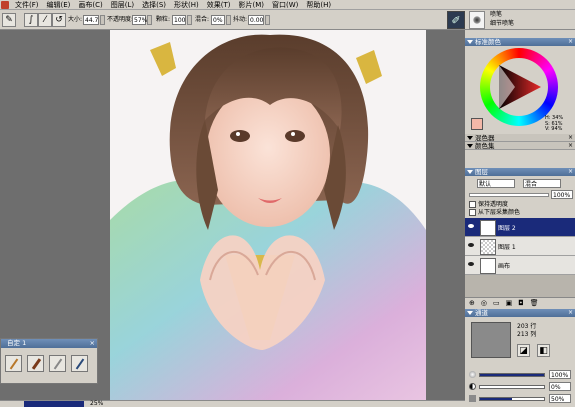 The image size is (575, 407). I want to click on menu-movie: 影片(M), so click(252, 5).